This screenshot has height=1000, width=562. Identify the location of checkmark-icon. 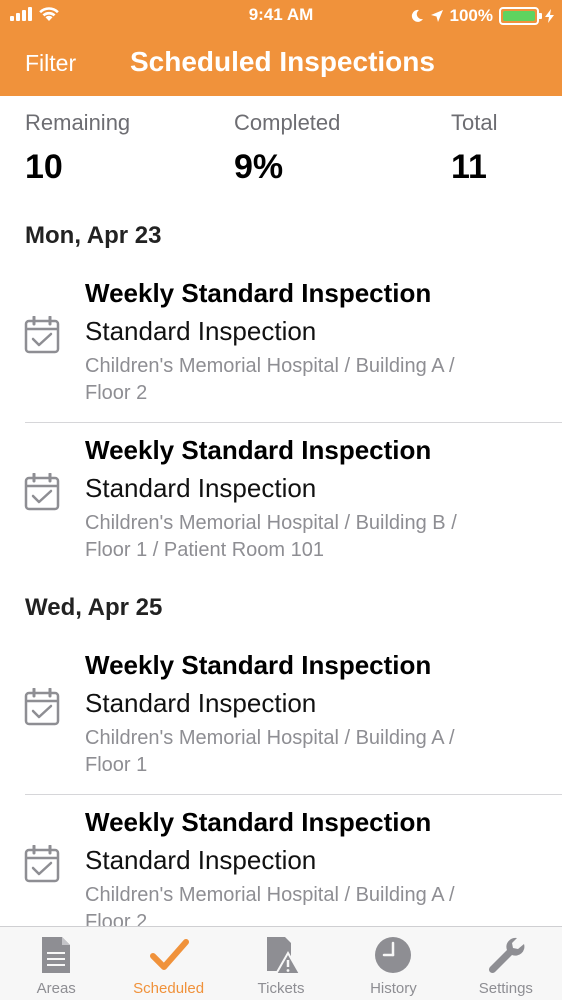
(169, 954).